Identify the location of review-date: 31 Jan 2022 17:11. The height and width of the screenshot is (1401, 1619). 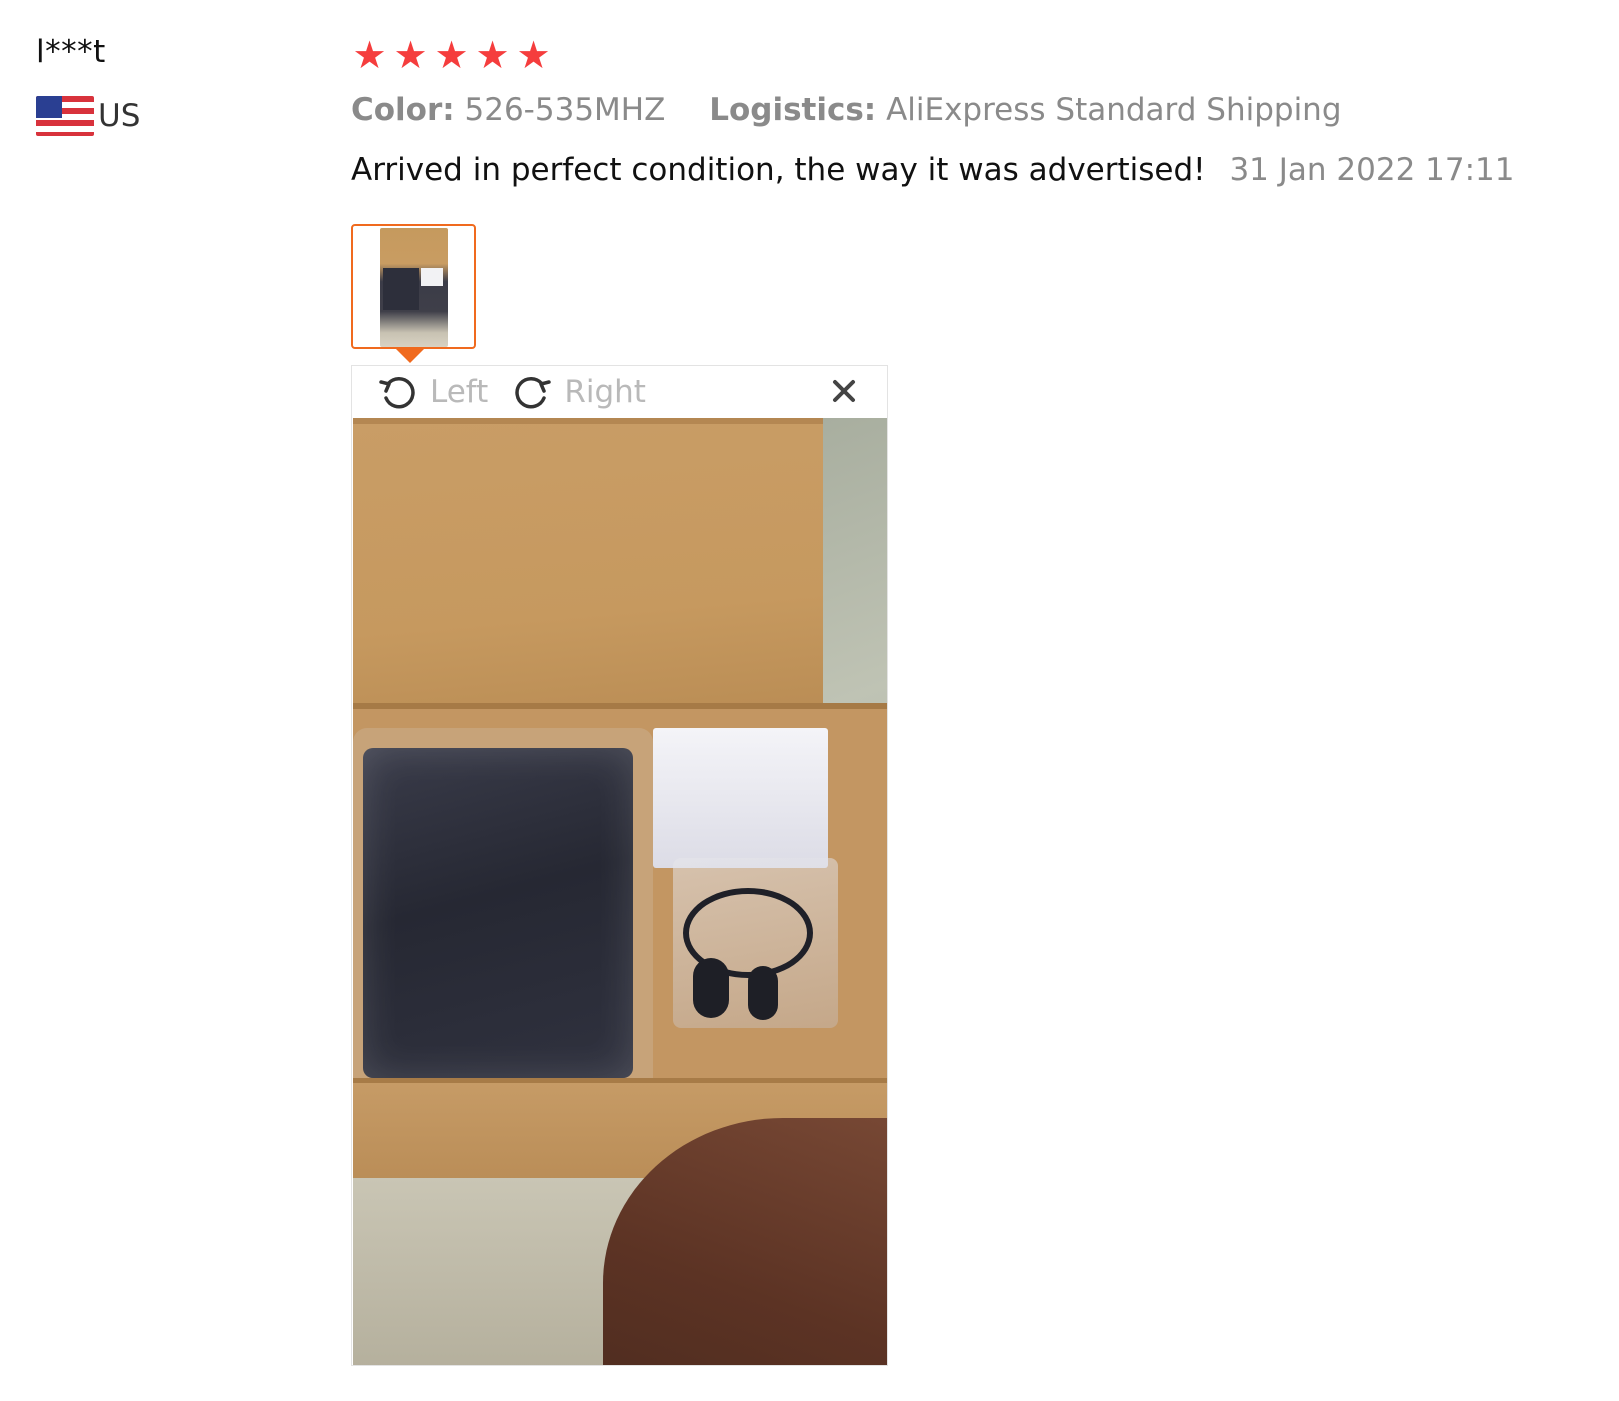
(1372, 170).